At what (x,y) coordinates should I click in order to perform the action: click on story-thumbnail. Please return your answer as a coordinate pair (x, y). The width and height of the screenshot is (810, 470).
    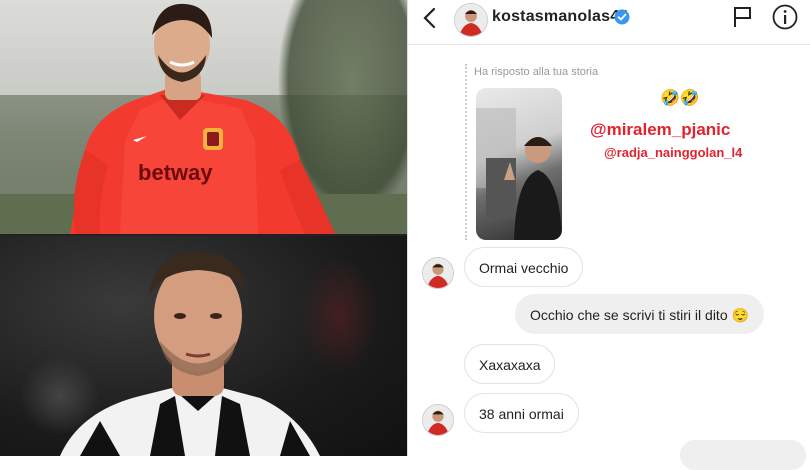
    Looking at the image, I should click on (519, 164).